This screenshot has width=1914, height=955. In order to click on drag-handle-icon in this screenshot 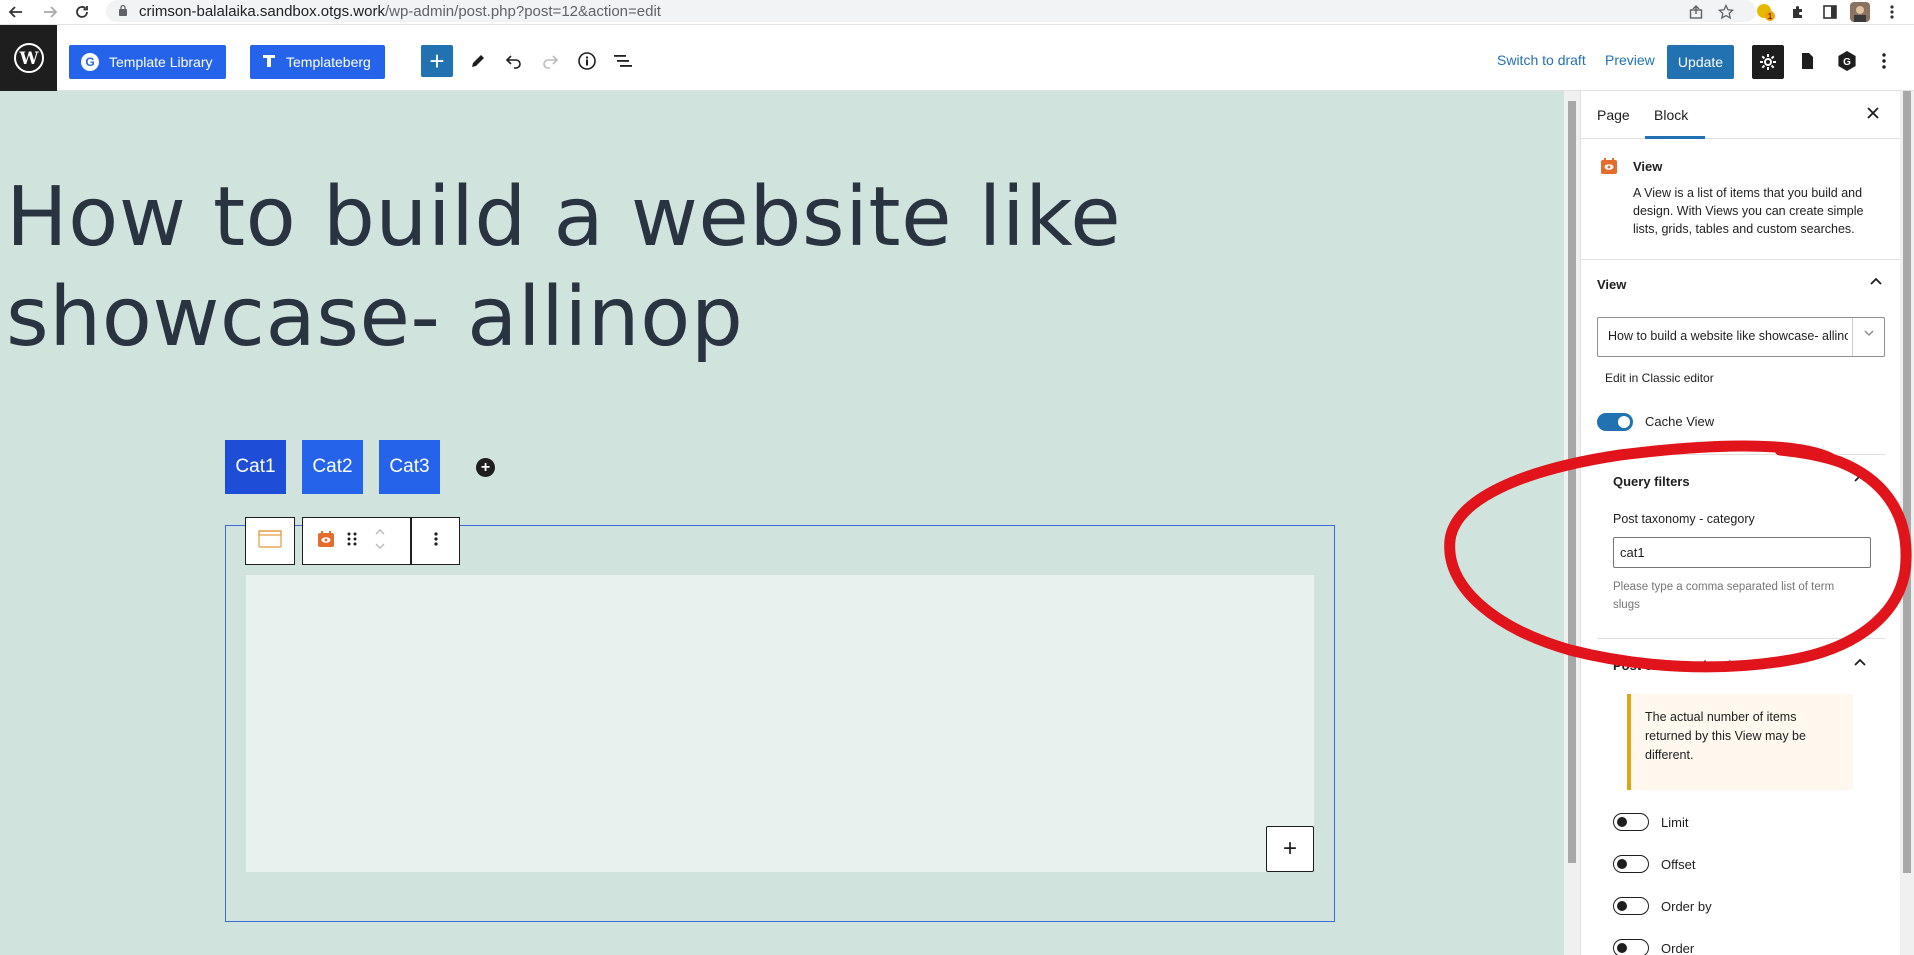, I will do `click(352, 541)`.